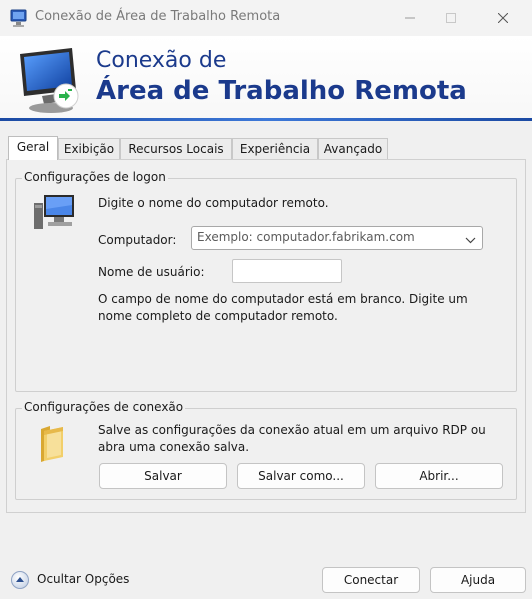 The image size is (532, 599). I want to click on banner-stripe, so click(266, 119).